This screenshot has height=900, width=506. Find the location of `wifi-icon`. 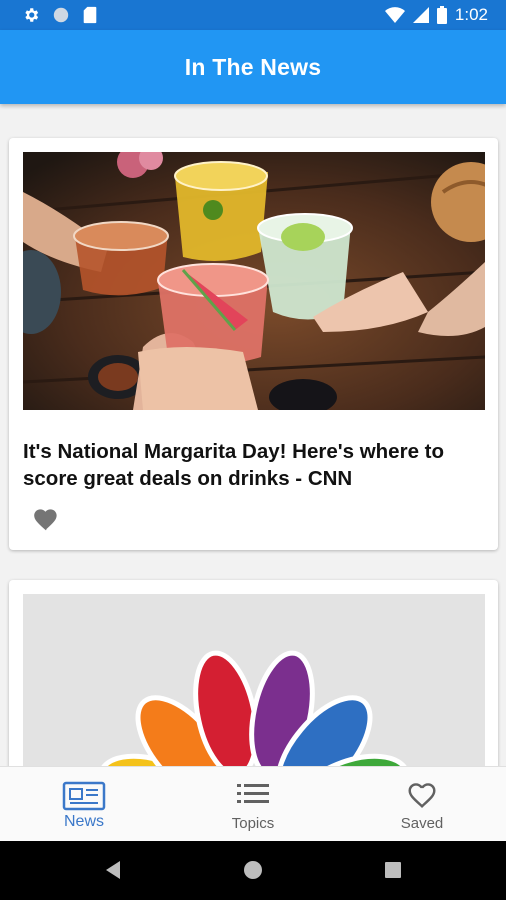

wifi-icon is located at coordinates (394, 15).